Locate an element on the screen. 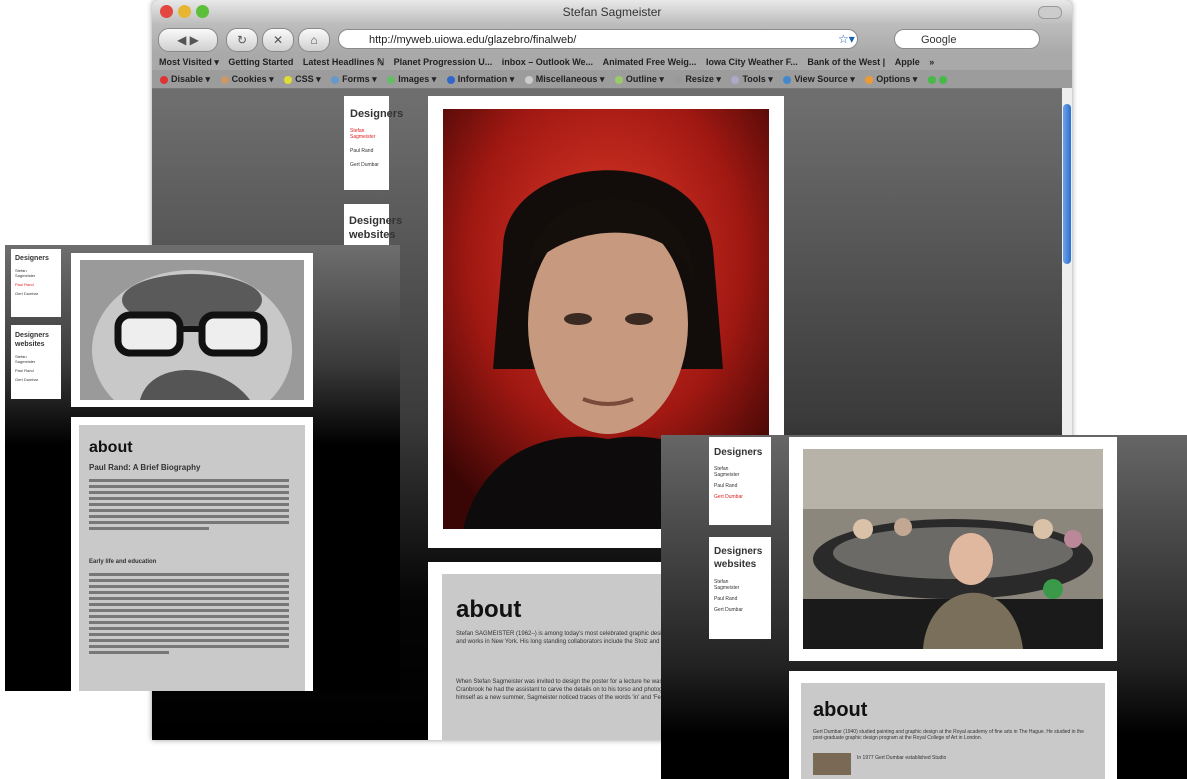 This screenshot has width=1187, height=779. css-icon is located at coordinates (288, 79).